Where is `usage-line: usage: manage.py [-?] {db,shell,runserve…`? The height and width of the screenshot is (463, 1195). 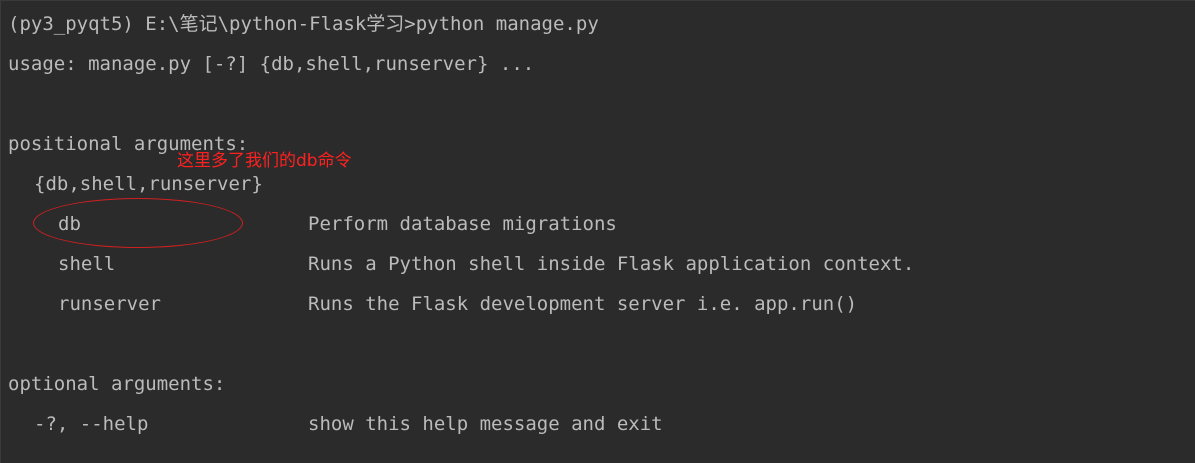 usage-line: usage: manage.py [-?] {db,shell,runserve… is located at coordinates (271, 64).